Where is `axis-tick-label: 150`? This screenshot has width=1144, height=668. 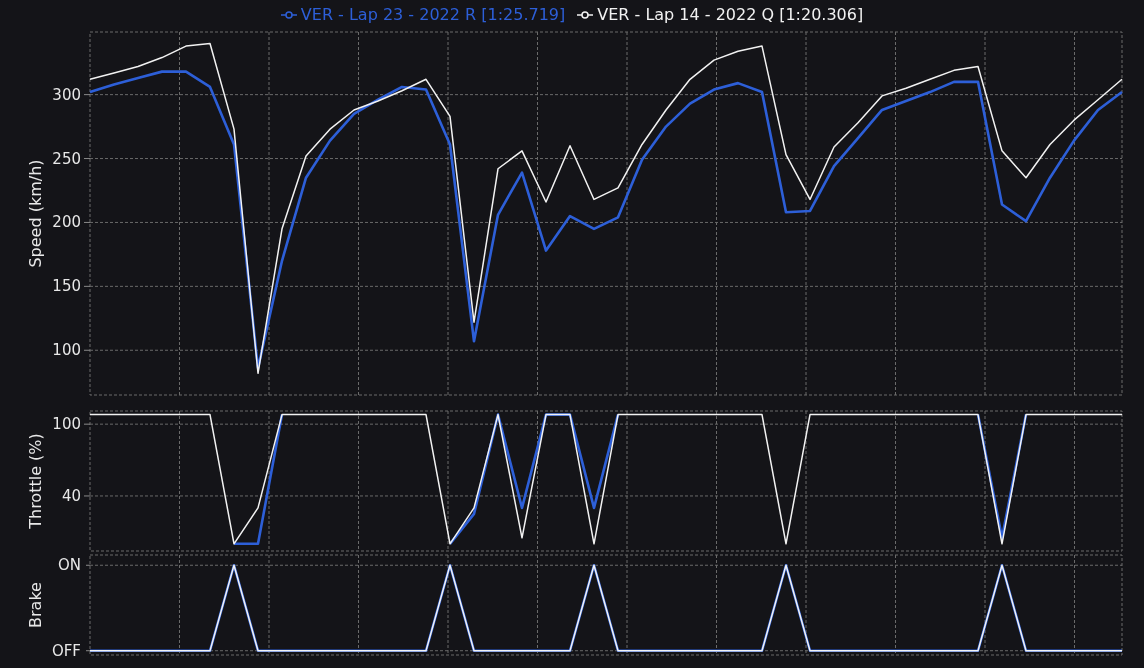
axis-tick-label: 150 is located at coordinates (66, 286).